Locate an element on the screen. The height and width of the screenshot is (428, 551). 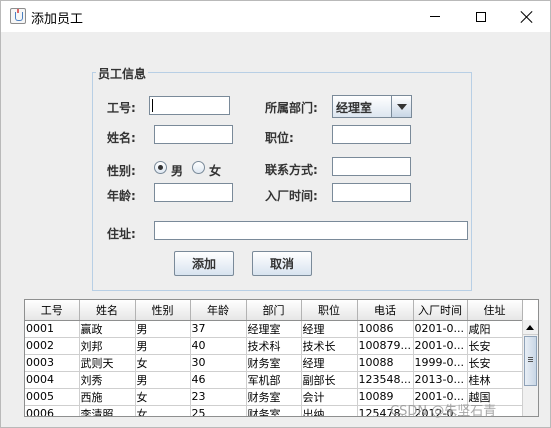
table-cell: 0004 is located at coordinates (52, 380).